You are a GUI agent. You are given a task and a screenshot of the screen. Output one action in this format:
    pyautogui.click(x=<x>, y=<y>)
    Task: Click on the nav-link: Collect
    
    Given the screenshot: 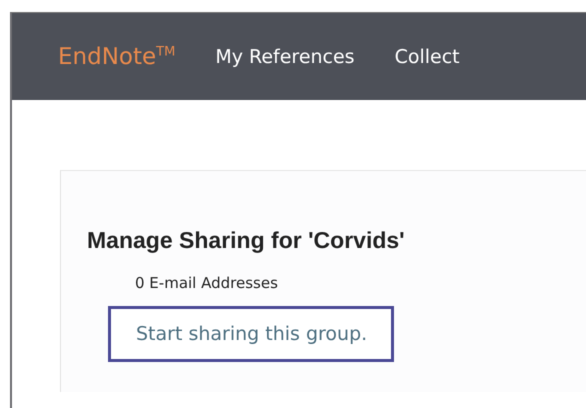 What is the action you would take?
    pyautogui.click(x=427, y=57)
    